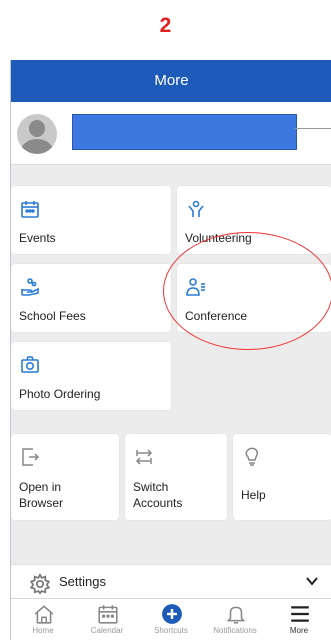 This screenshot has width=331, height=640. What do you see at coordinates (40, 487) in the screenshot?
I see `action-label: Open in` at bounding box center [40, 487].